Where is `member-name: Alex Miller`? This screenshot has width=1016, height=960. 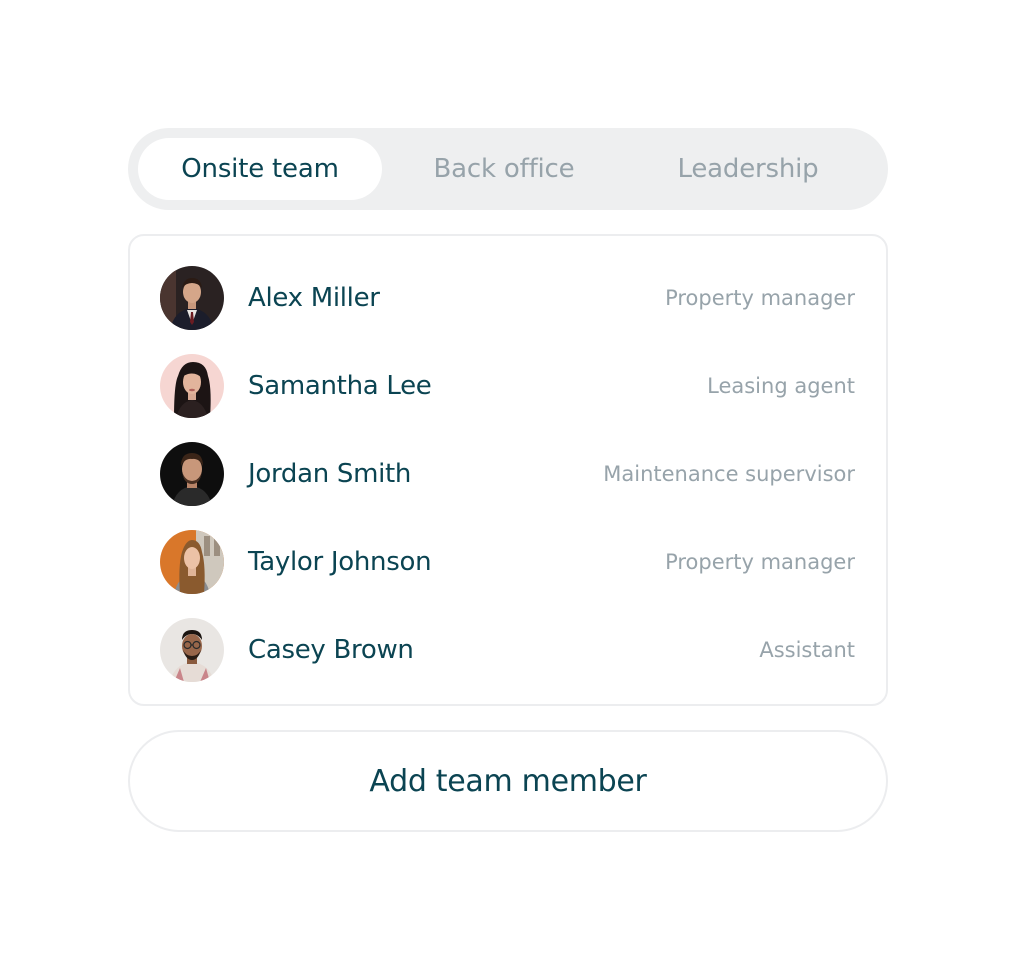
member-name: Alex Miller is located at coordinates (314, 298).